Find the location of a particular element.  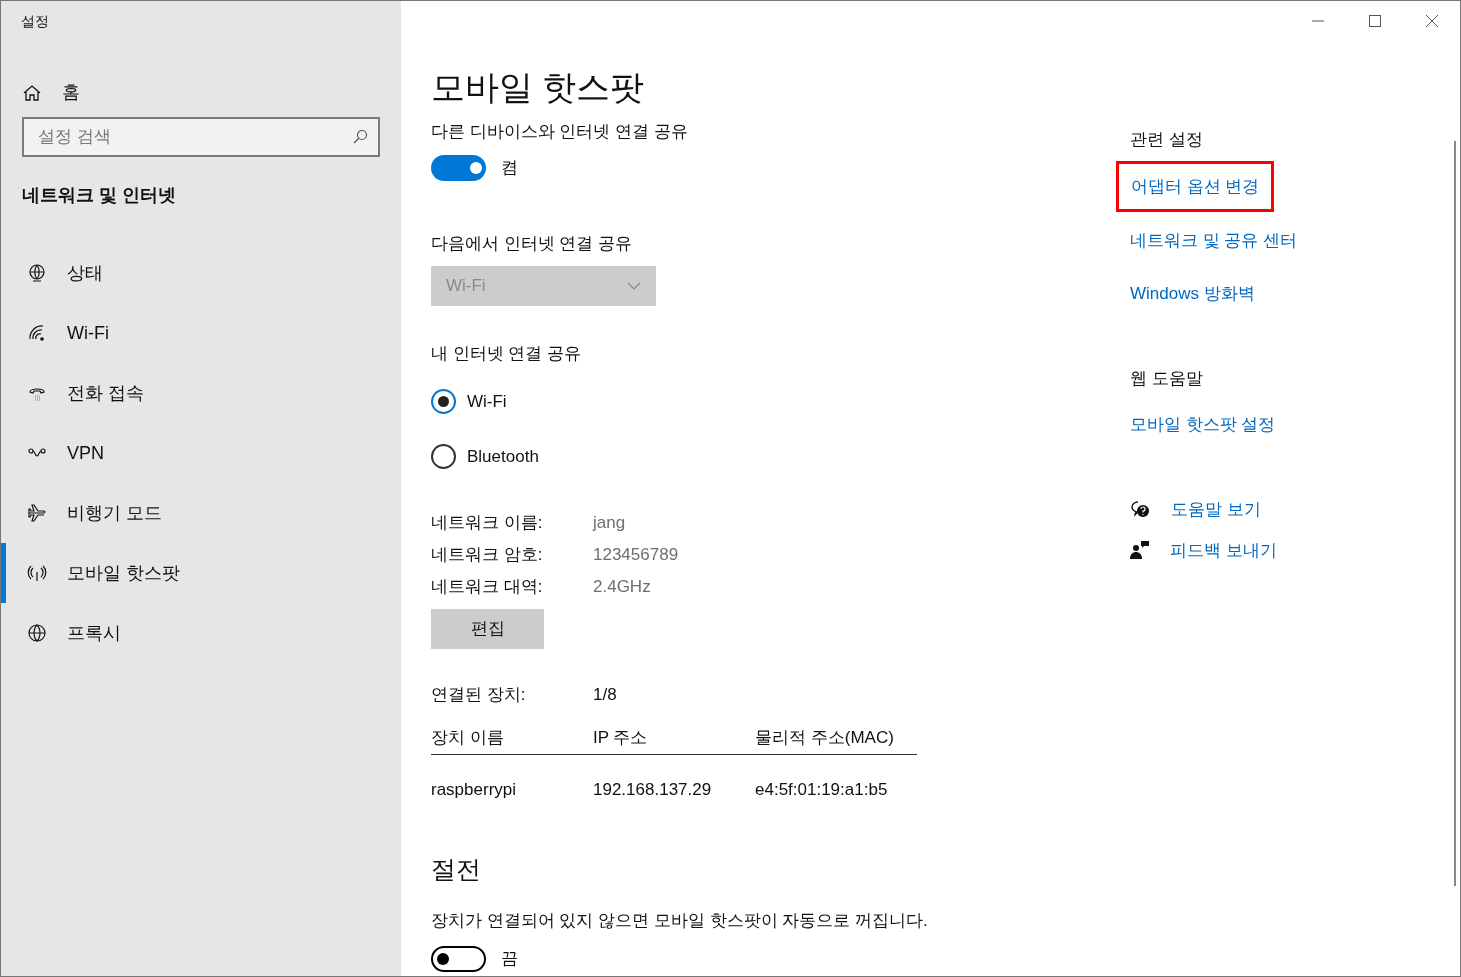

sidebar-nav-item: 프록시 is located at coordinates (201, 633).